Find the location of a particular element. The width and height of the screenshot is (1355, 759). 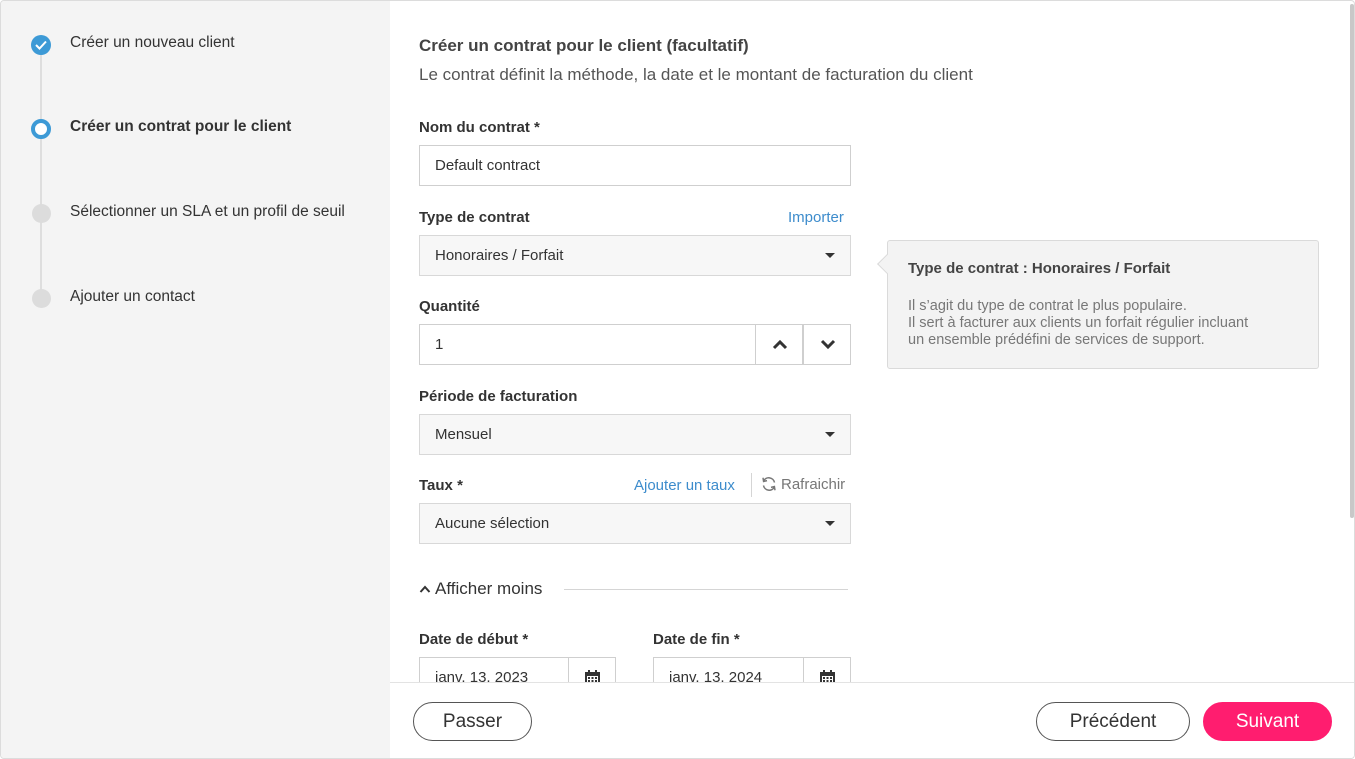

end-date-input: janv. 13, 2024 is located at coordinates (728, 669).